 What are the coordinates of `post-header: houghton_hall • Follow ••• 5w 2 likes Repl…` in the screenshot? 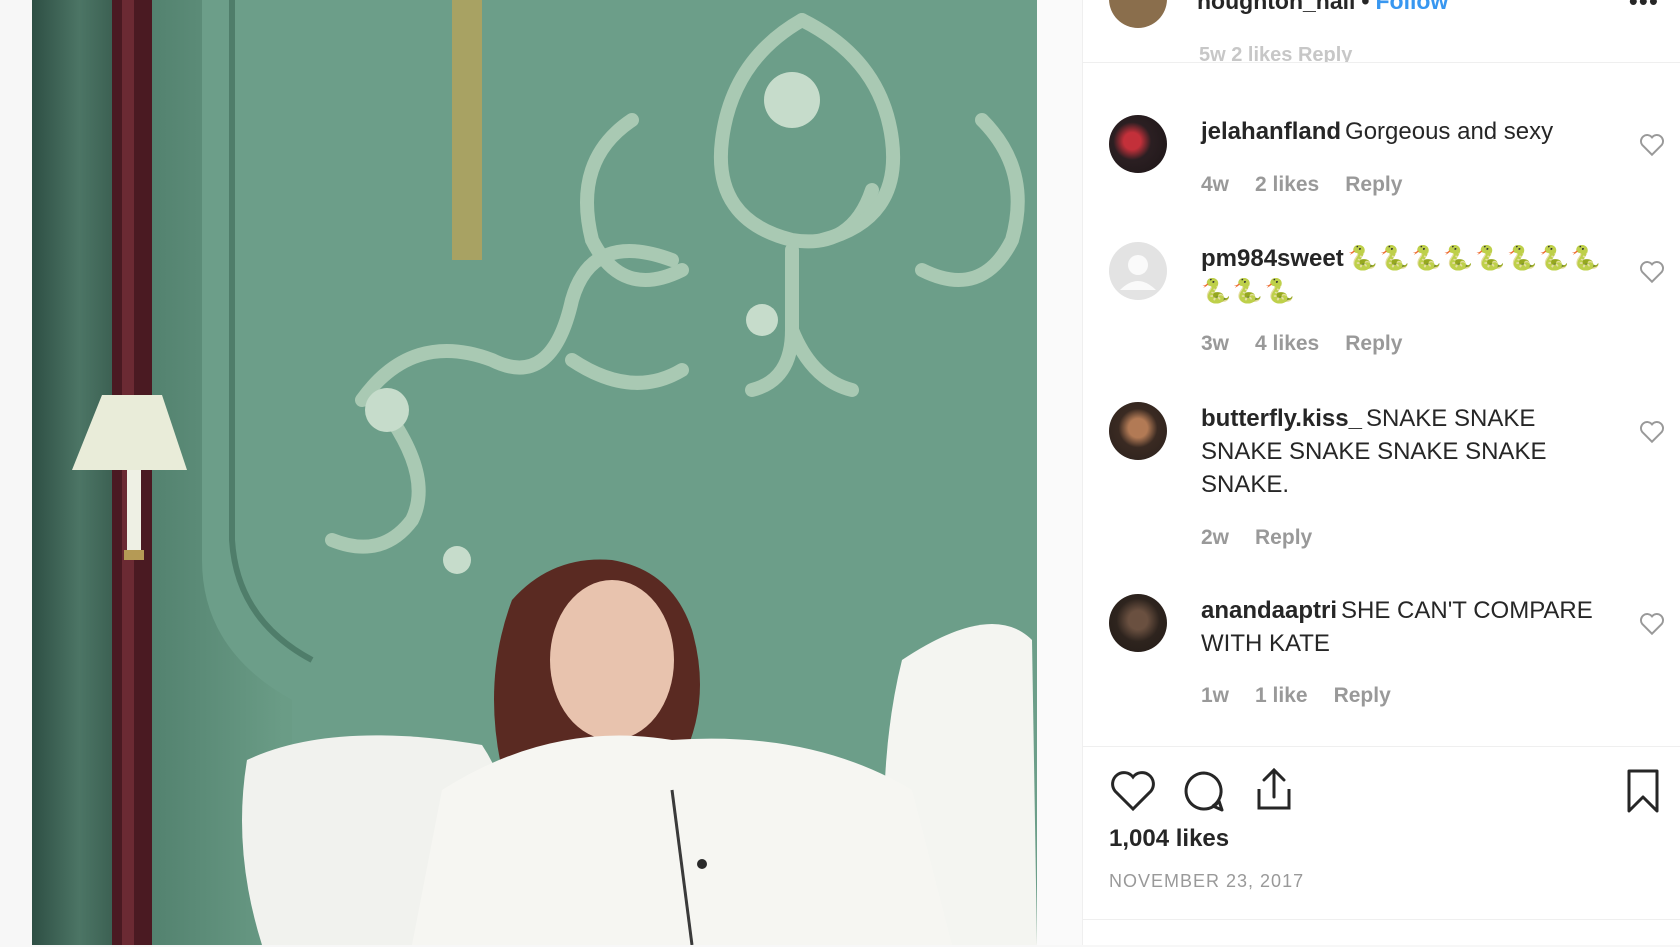 It's located at (1381, 31).